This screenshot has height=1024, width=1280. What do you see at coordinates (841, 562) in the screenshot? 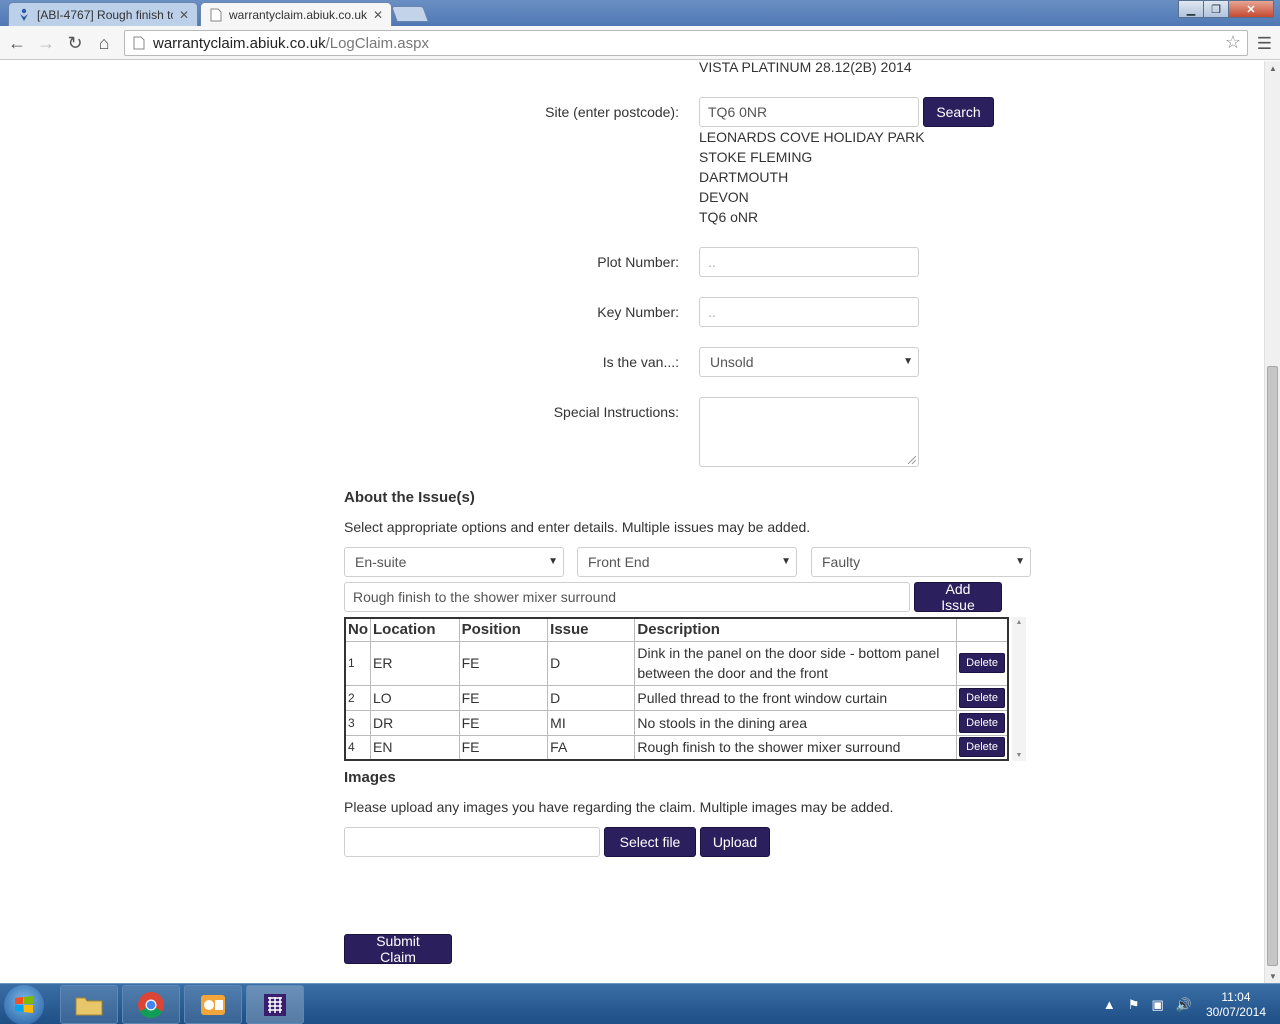
I see `issue-type-value: Faulty` at bounding box center [841, 562].